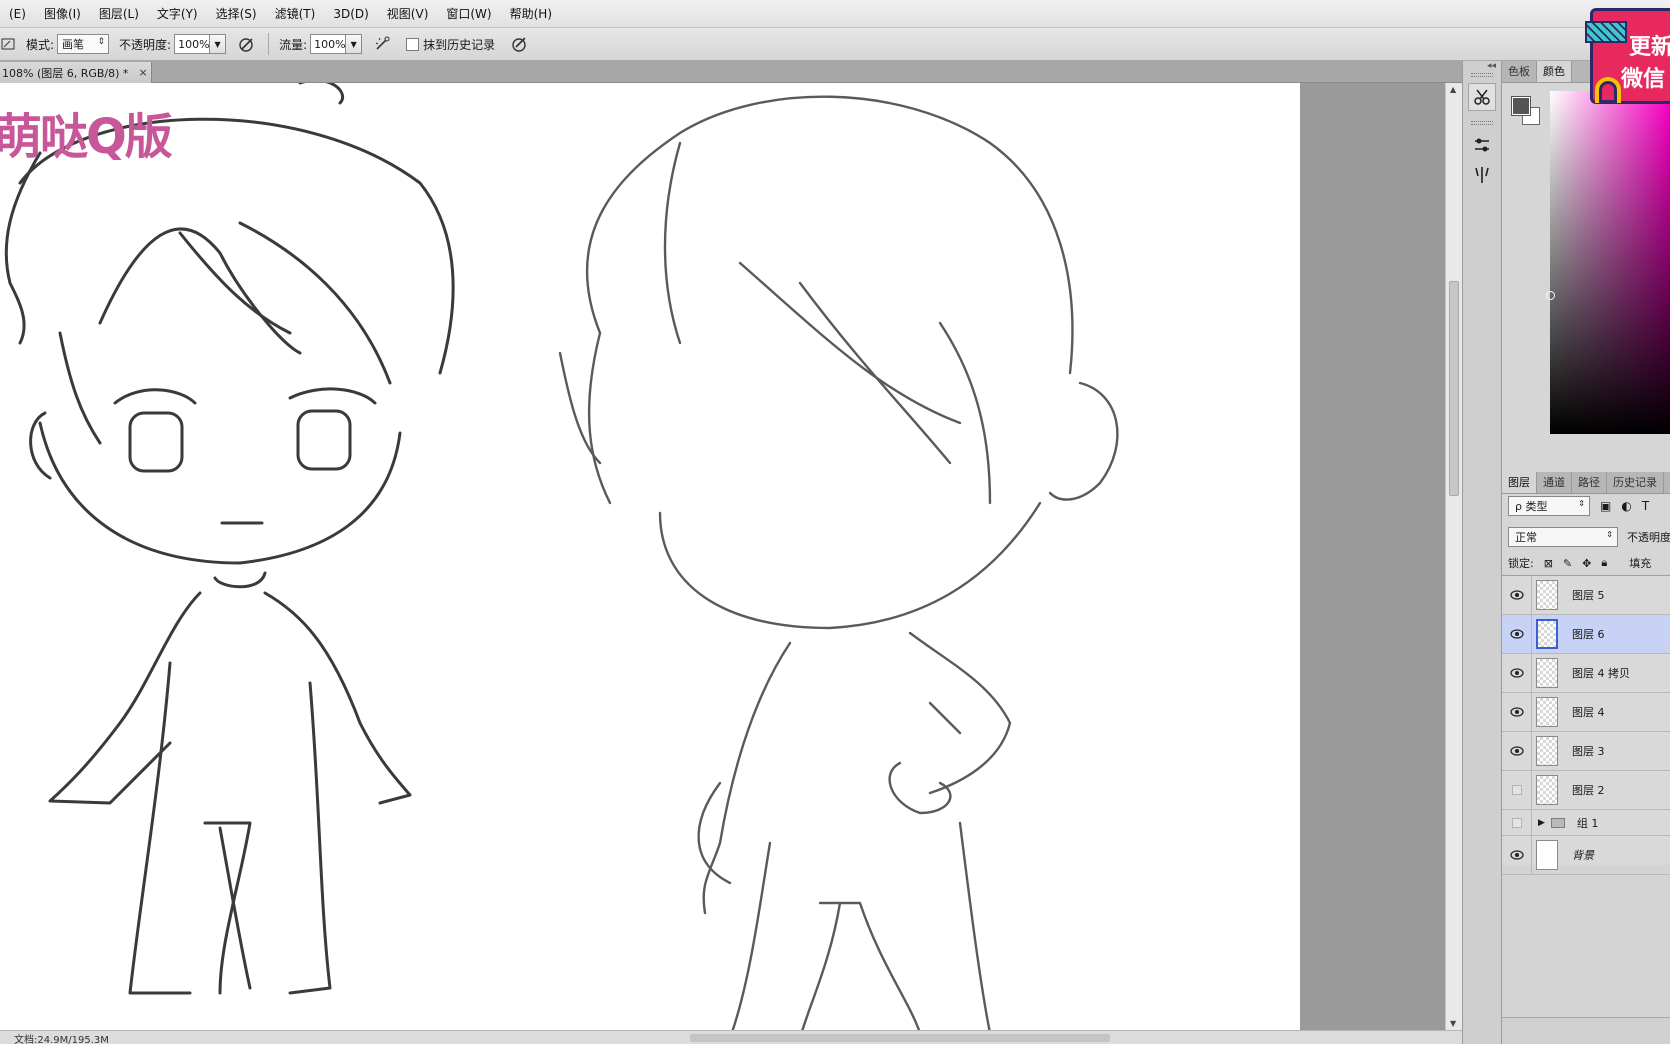 This screenshot has height=1044, width=1670. Describe the element at coordinates (1626, 506) in the screenshot. I see `adjustment-filter-icon: ◐` at that location.